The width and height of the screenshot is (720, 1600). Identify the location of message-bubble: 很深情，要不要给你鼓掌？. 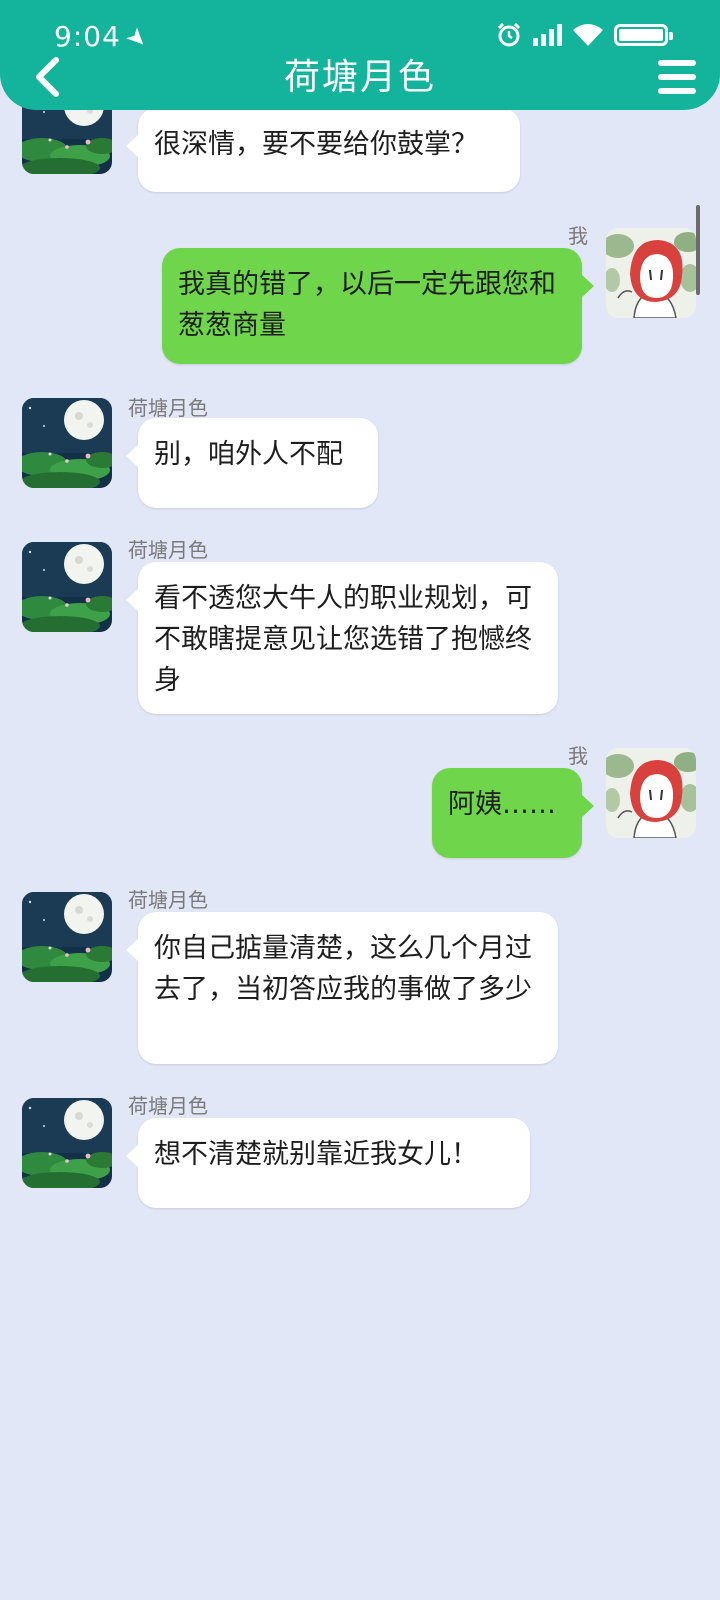
(323, 150).